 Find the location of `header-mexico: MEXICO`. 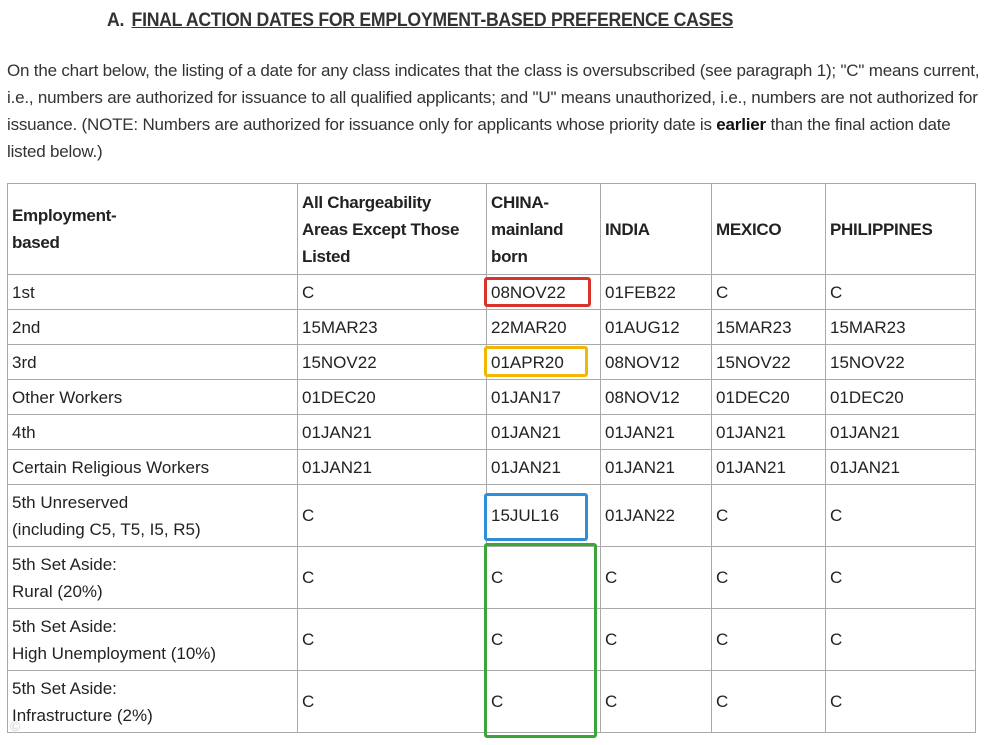

header-mexico: MEXICO is located at coordinates (768, 229).